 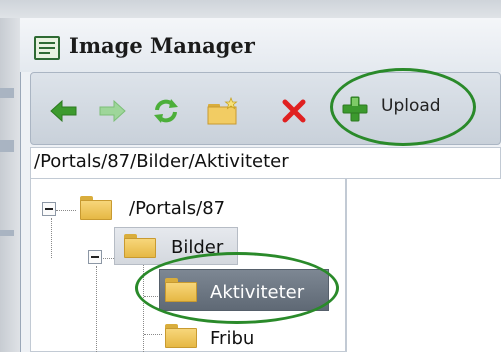 I want to click on current-path: /Portals/87/Bilder/Aktiviteter, so click(x=161, y=161).